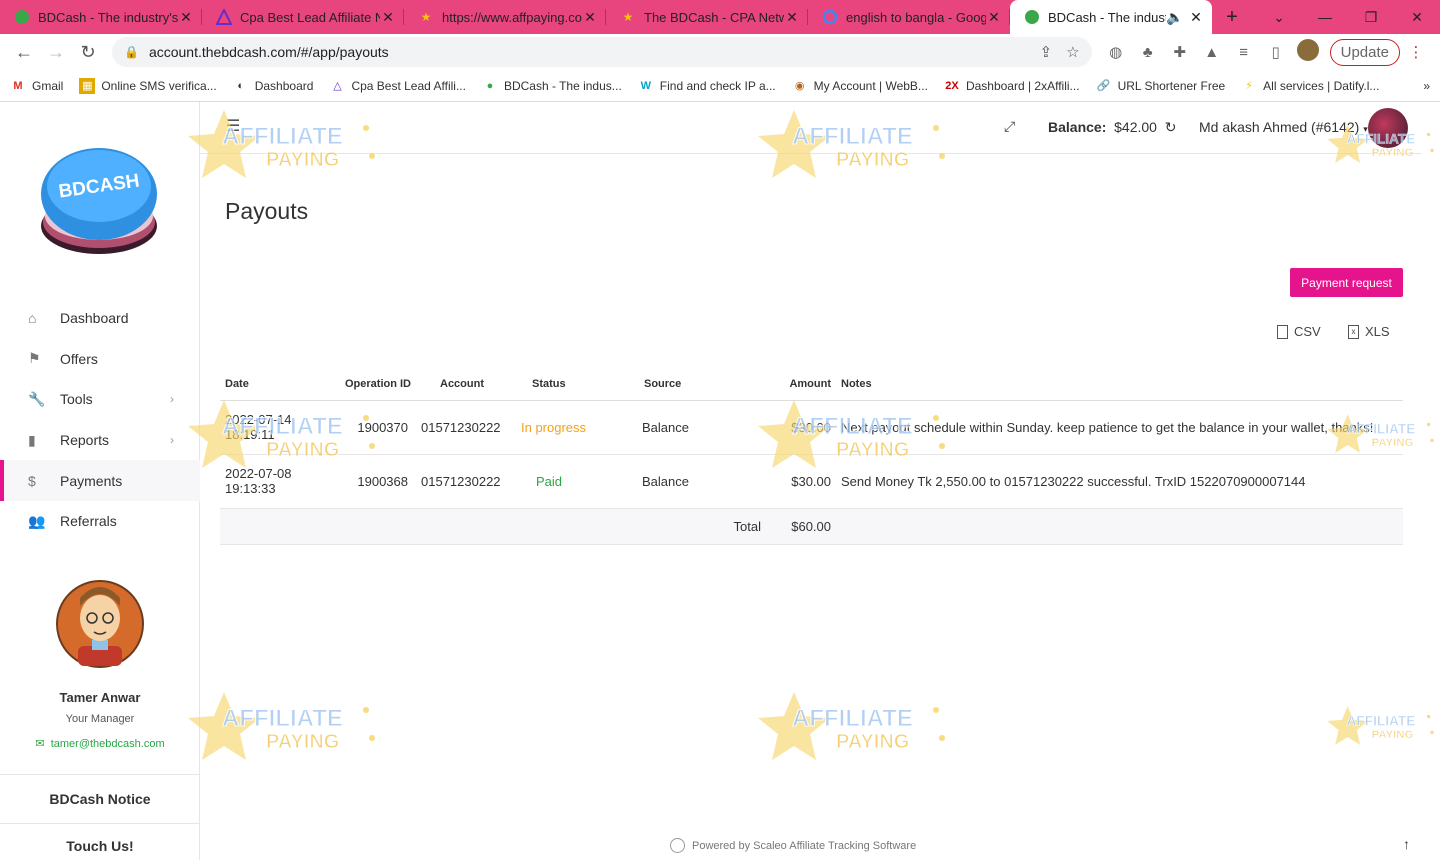 The width and height of the screenshot is (1440, 860). Describe the element at coordinates (32, 318) in the screenshot. I see `home-icon: ⌂` at that location.